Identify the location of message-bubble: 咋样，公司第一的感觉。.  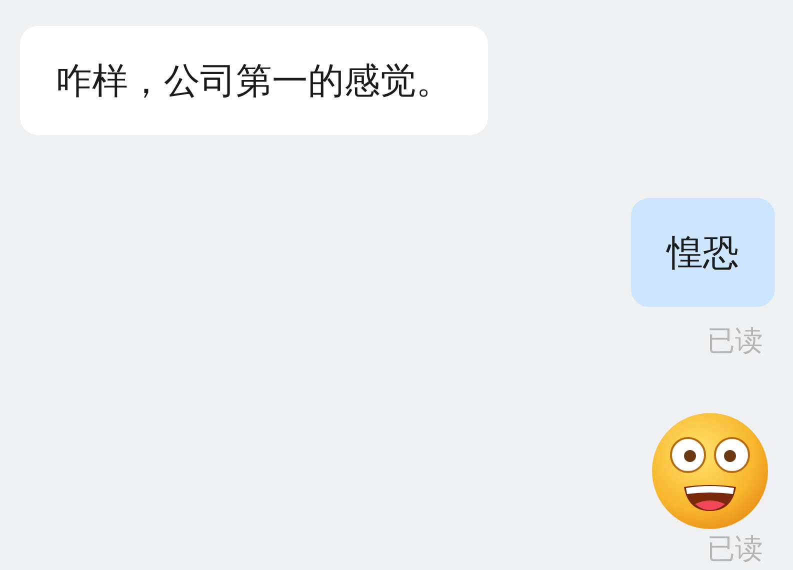
(254, 80).